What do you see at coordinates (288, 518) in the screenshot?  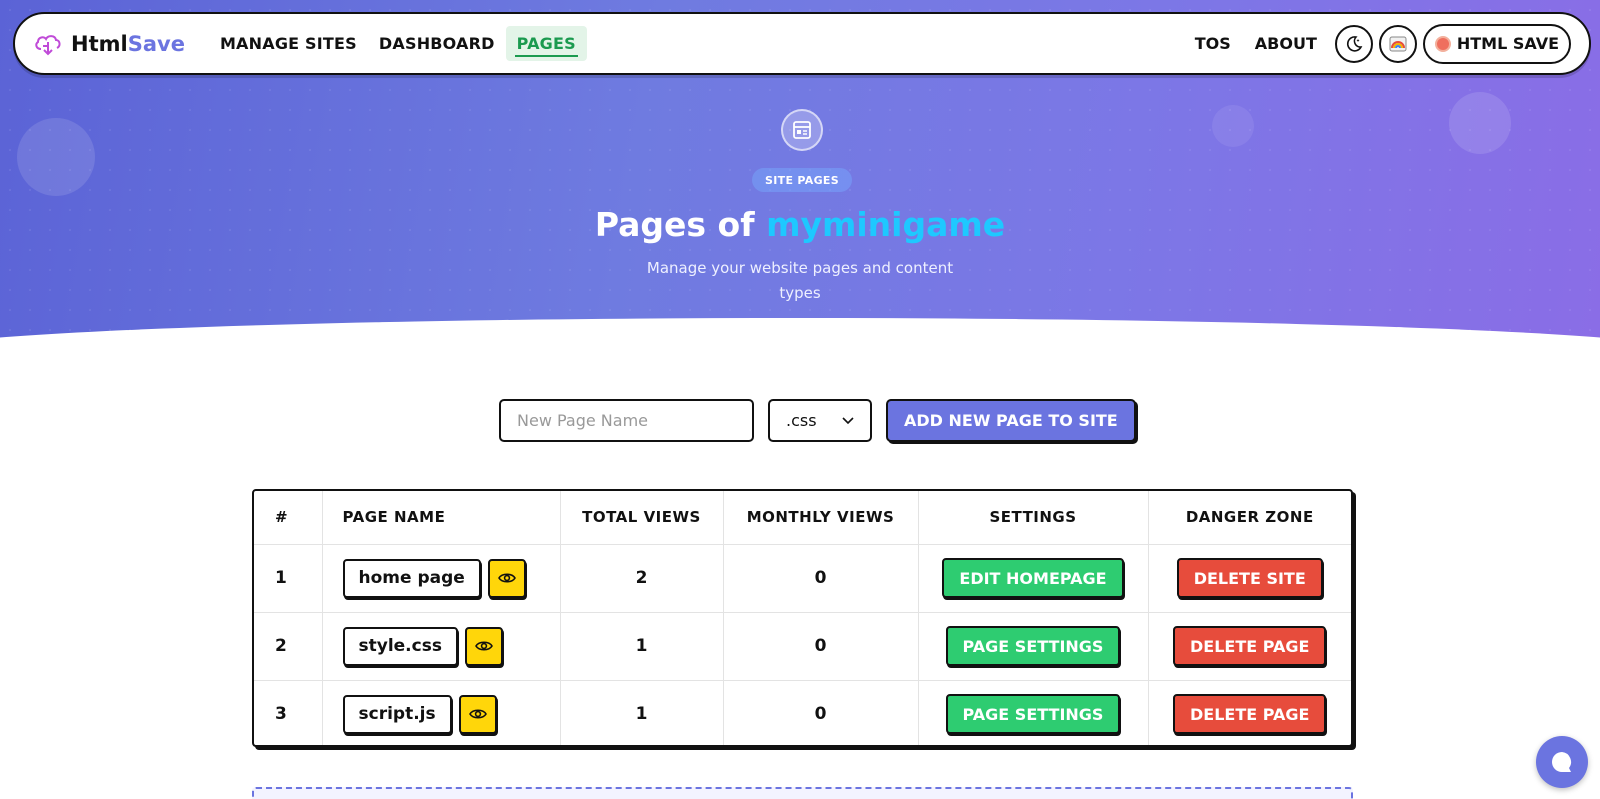 I see `col-number: #` at bounding box center [288, 518].